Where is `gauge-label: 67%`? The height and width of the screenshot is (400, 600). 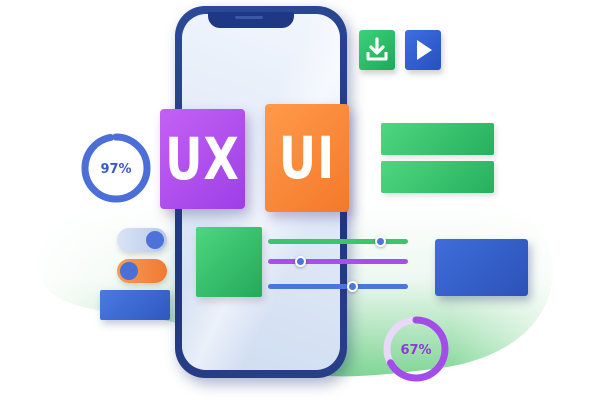 gauge-label: 67% is located at coordinates (415, 350).